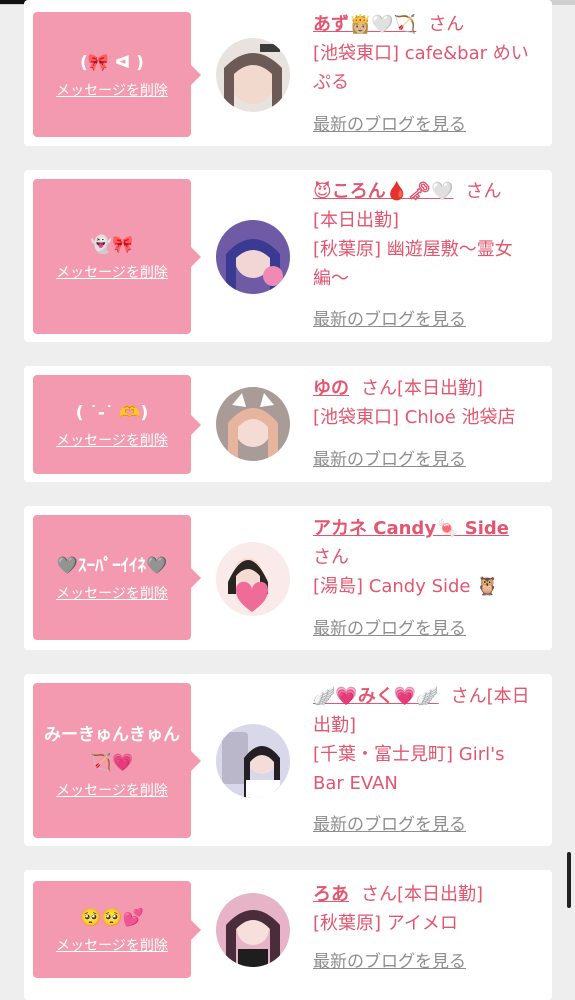 This screenshot has width=575, height=1000. What do you see at coordinates (383, 191) in the screenshot?
I see `user-name-link: 😈ころん🩸🗝🤍` at bounding box center [383, 191].